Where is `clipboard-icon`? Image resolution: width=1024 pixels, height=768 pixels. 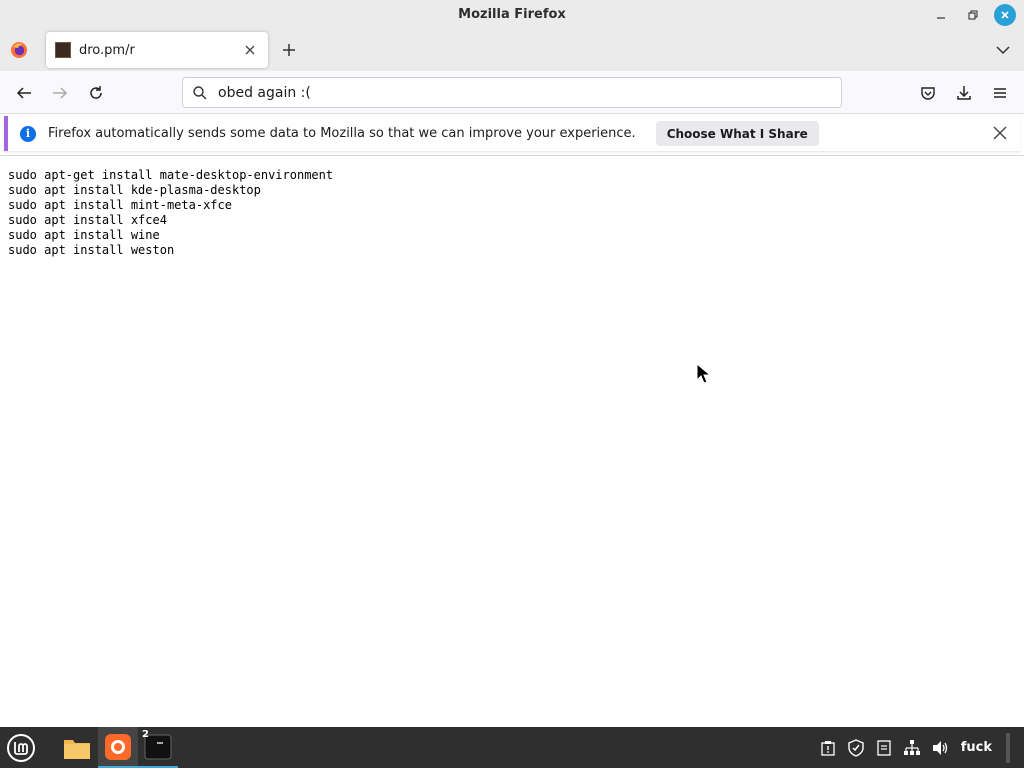 clipboard-icon is located at coordinates (828, 748).